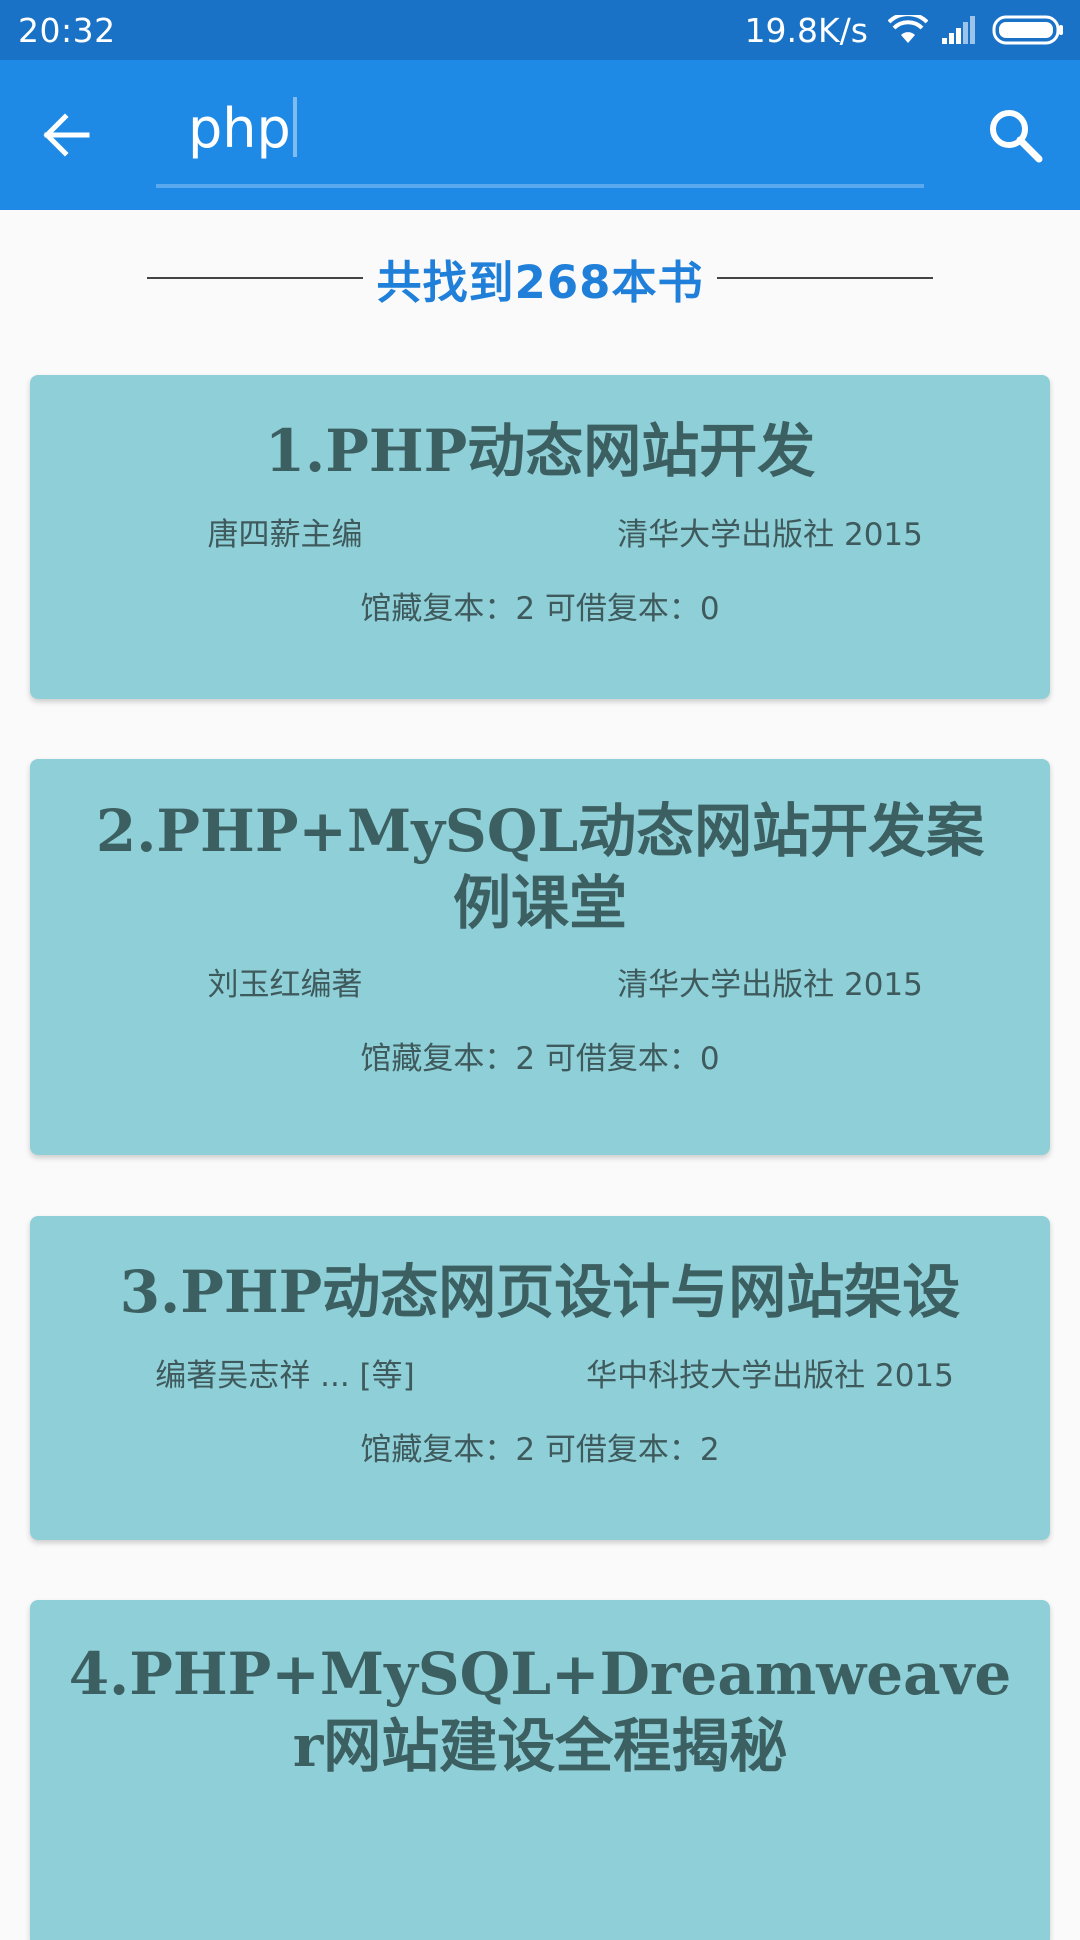 The height and width of the screenshot is (1940, 1080). What do you see at coordinates (285, 1376) in the screenshot?
I see `book-author: 编著吴志祥 ... [等]` at bounding box center [285, 1376].